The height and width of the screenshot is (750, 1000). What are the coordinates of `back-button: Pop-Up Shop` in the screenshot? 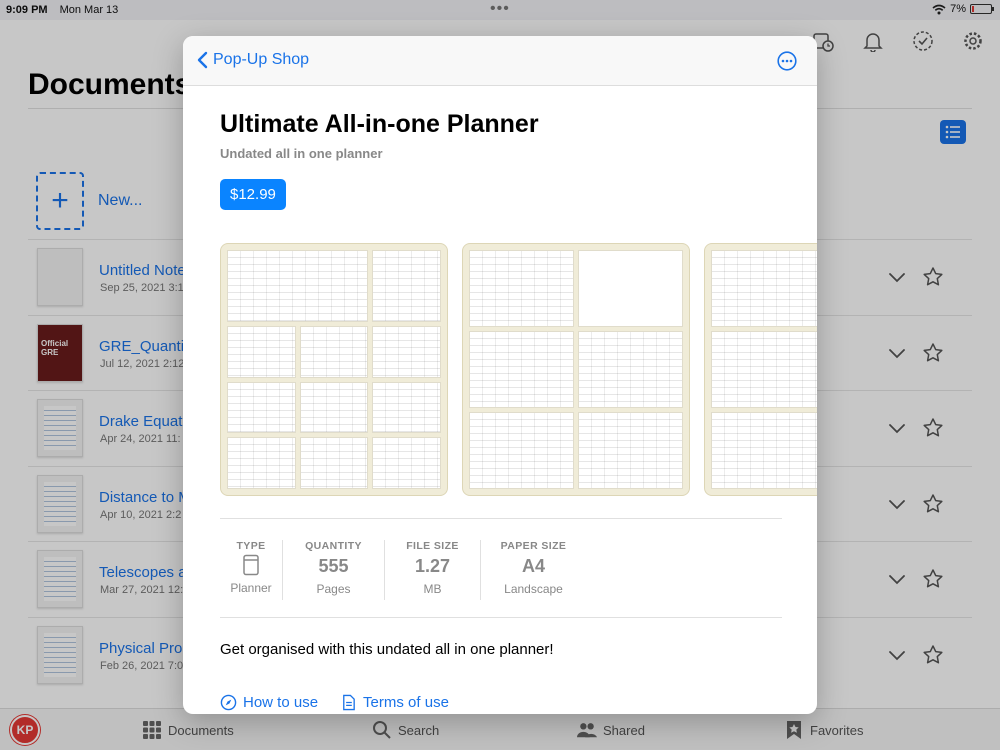 It's located at (252, 60).